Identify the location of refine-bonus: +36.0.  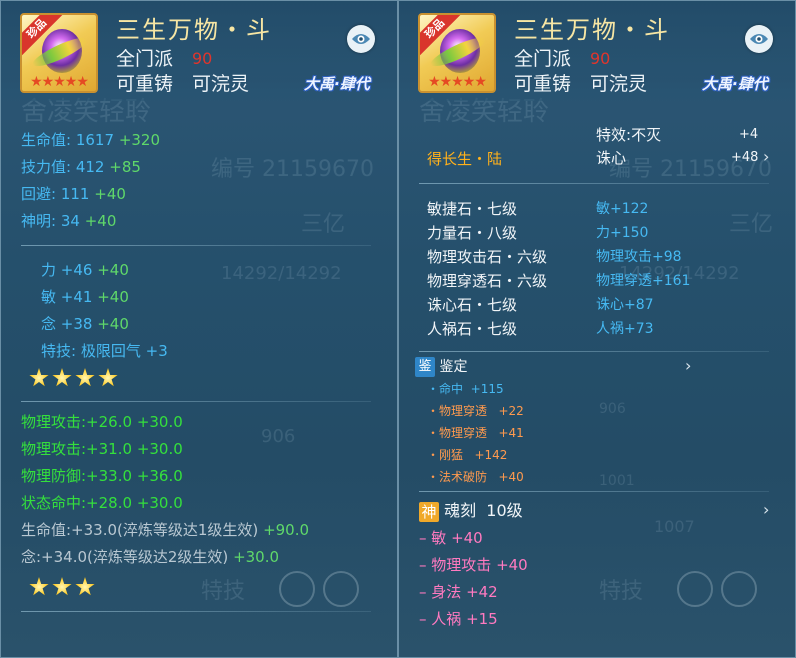
(159, 476).